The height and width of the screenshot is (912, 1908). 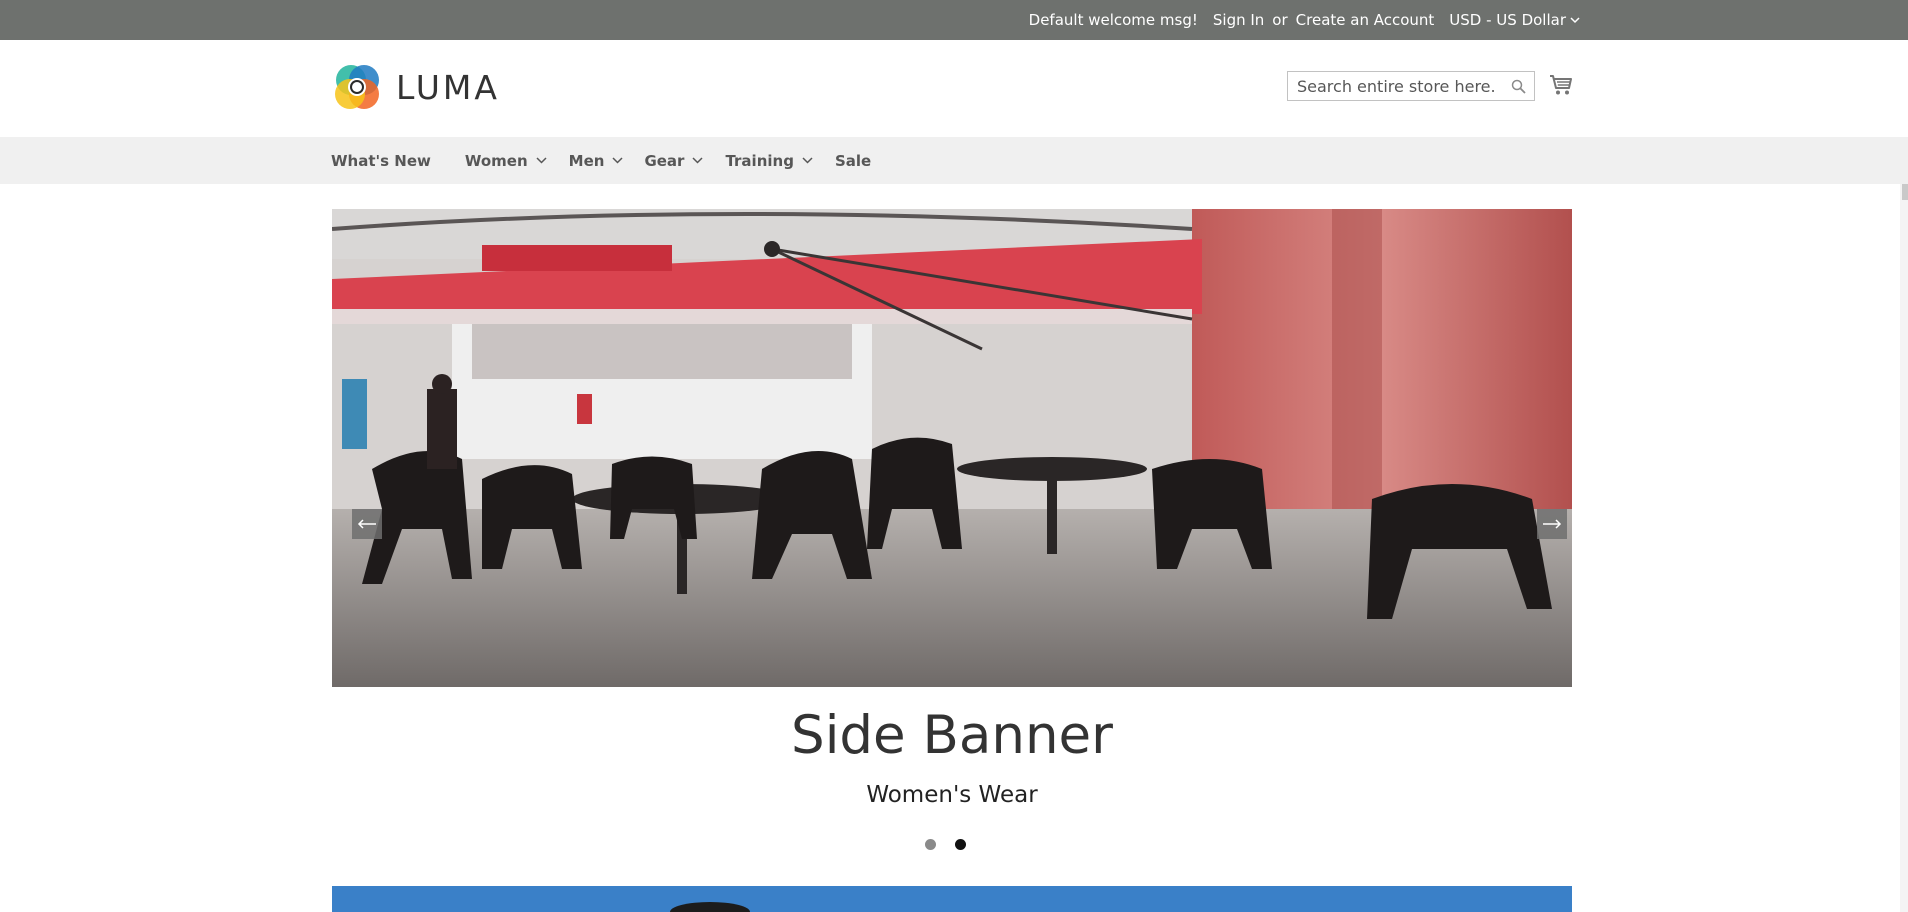 I want to click on nav-item-whats-new: What's New, so click(x=381, y=161).